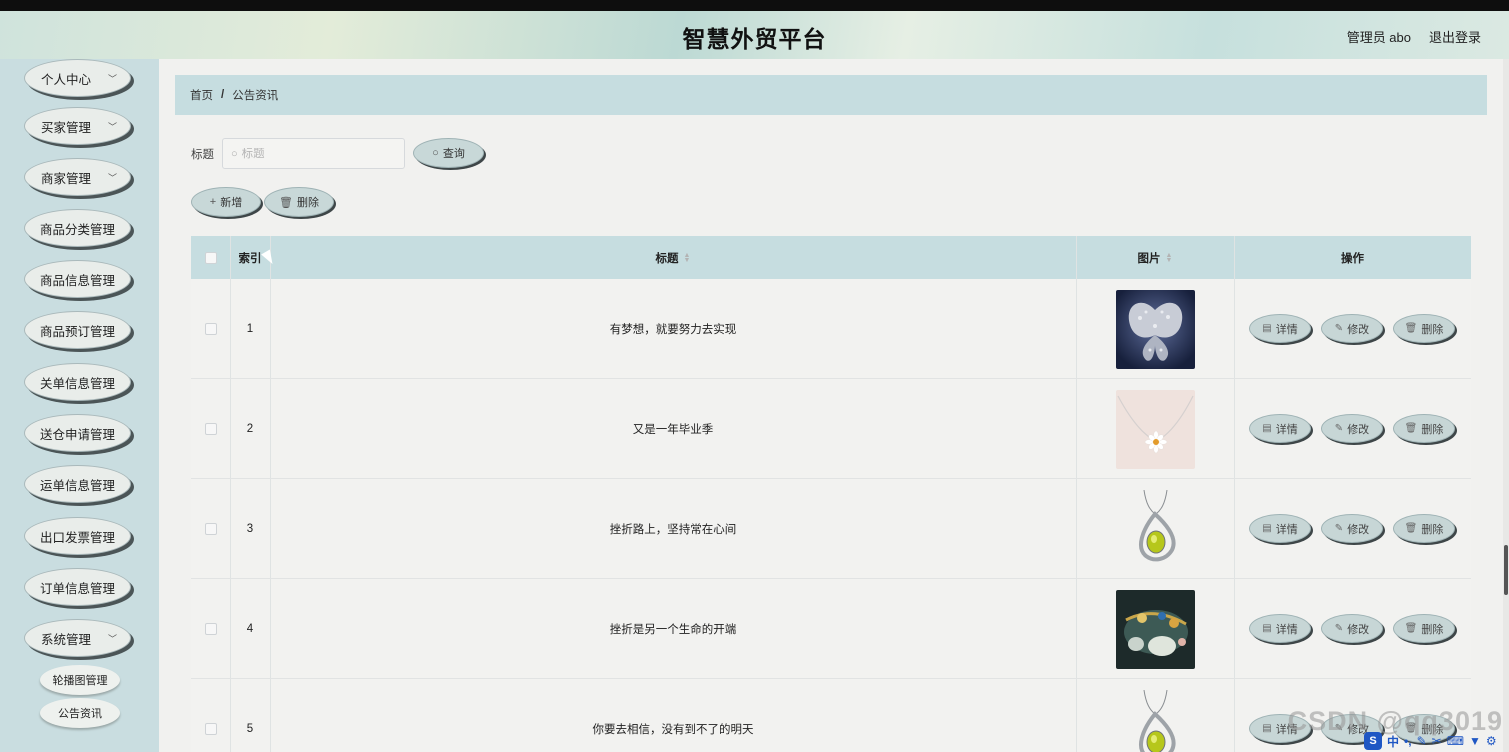 The width and height of the screenshot is (1509, 752). Describe the element at coordinates (201, 95) in the screenshot. I see `breadcrumb-home: 首页` at that location.